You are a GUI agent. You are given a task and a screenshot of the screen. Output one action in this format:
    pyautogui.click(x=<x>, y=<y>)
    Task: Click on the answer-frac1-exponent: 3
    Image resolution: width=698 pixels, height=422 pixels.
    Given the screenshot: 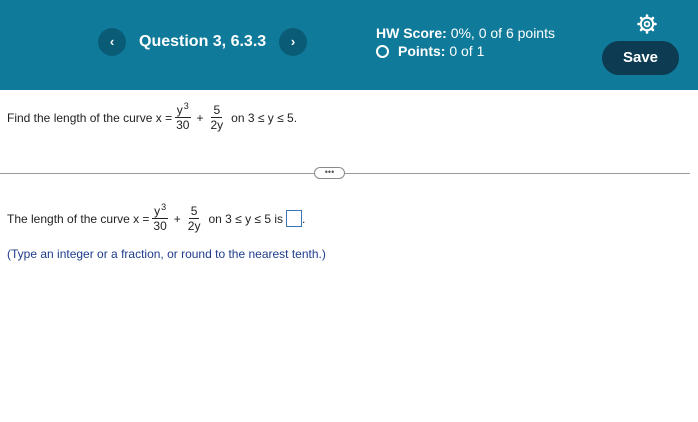 What is the action you would take?
    pyautogui.click(x=164, y=207)
    